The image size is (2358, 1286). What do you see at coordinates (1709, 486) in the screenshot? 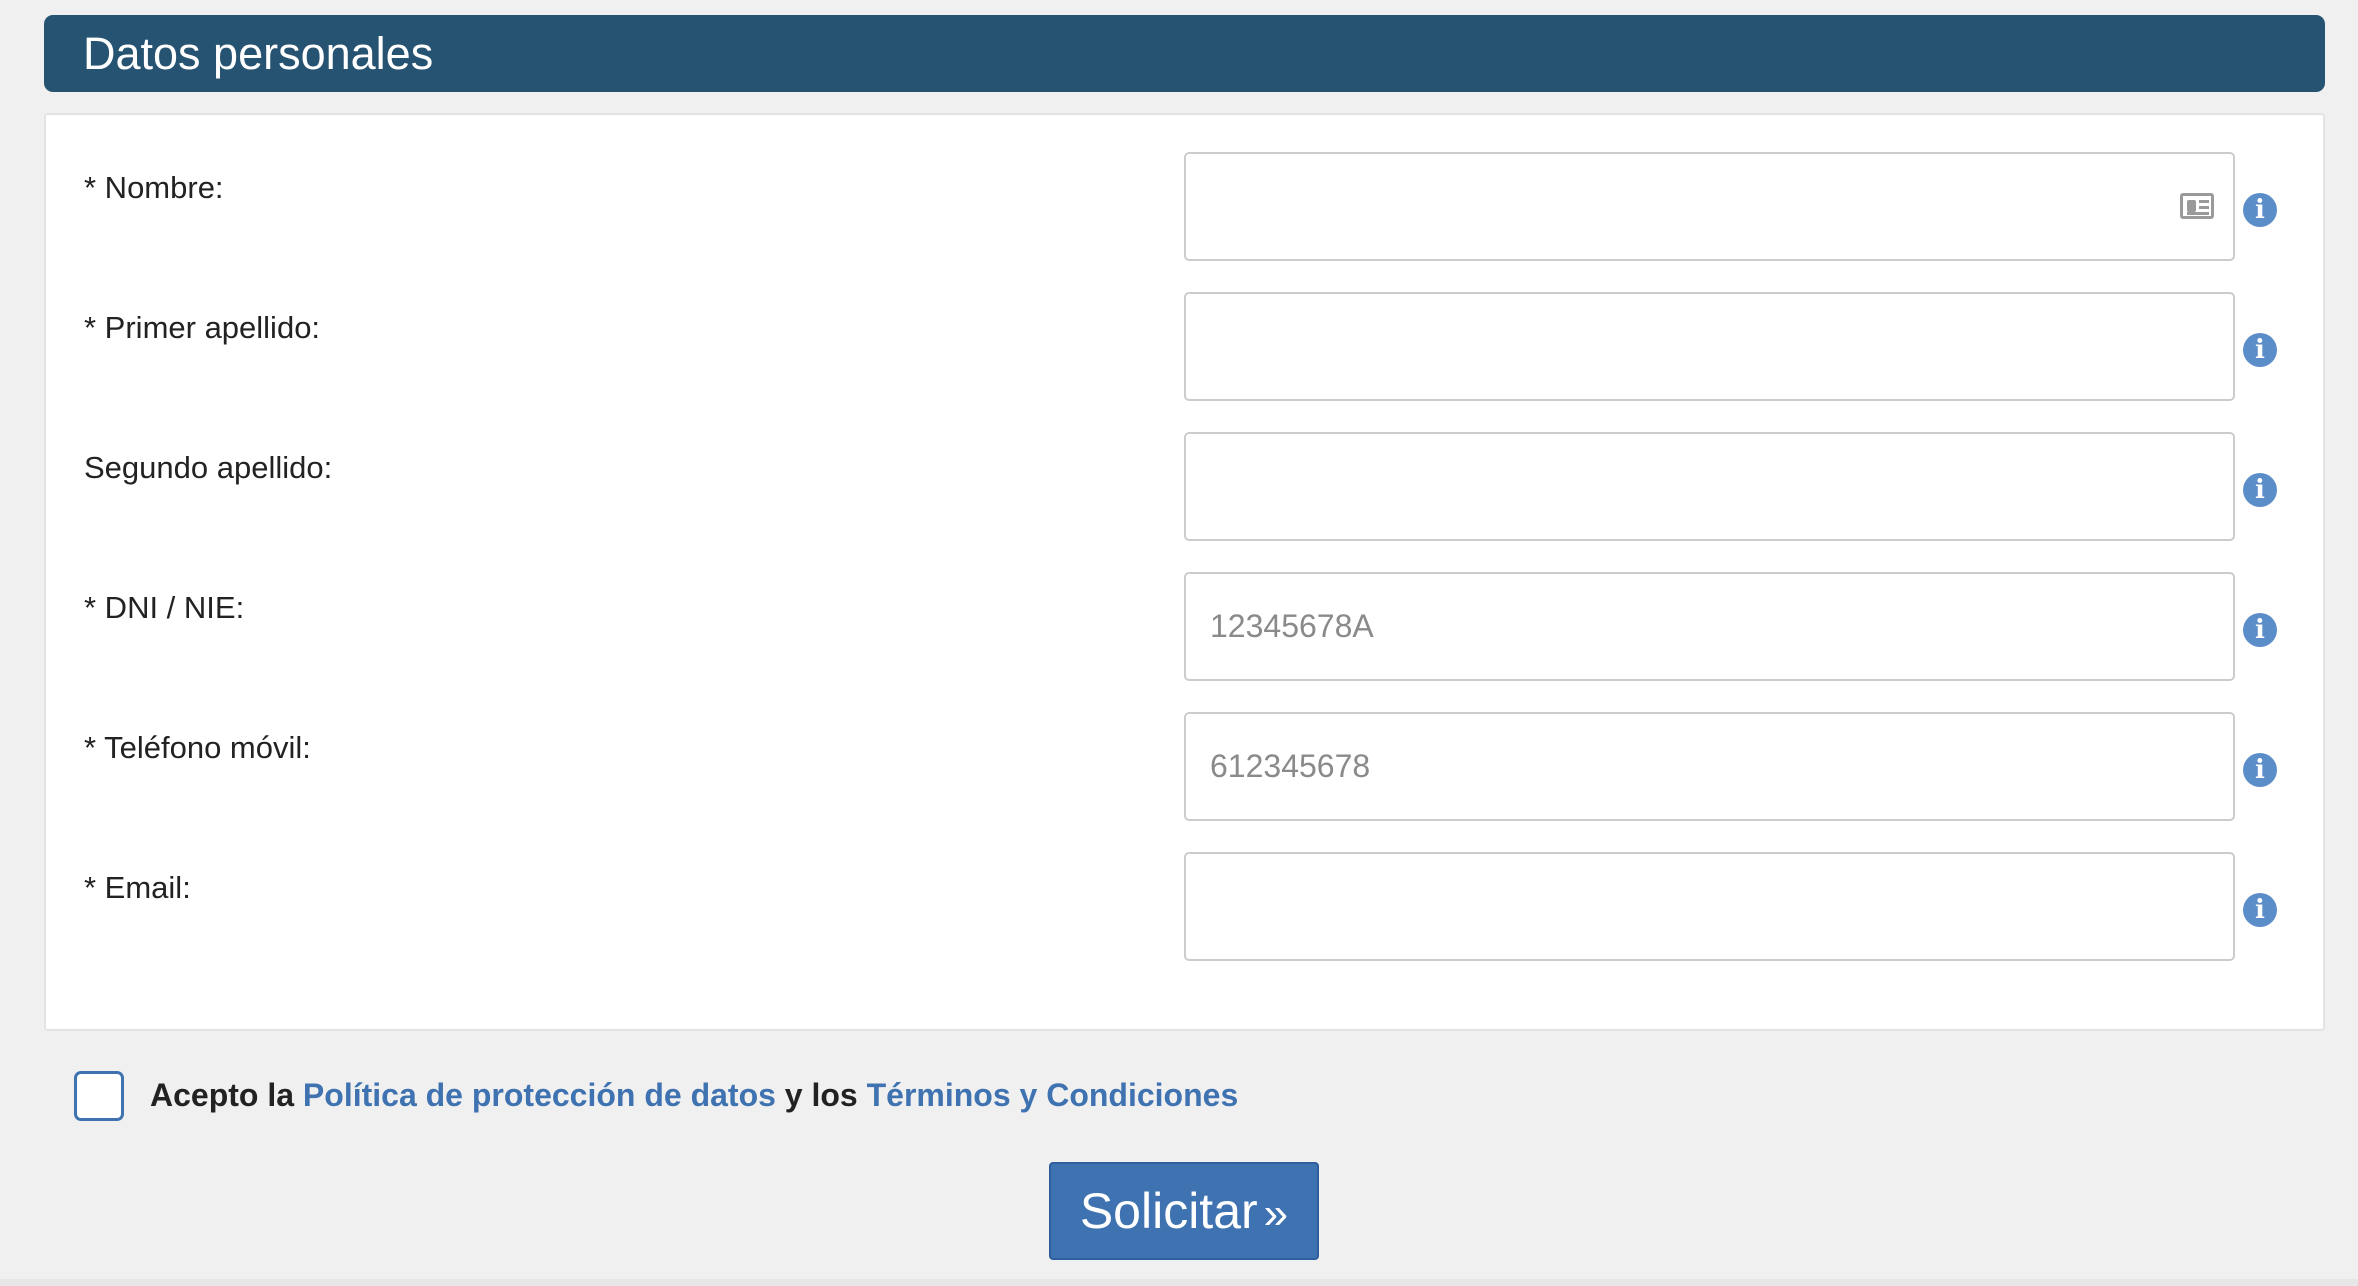
I see `segundo-apellido-input` at bounding box center [1709, 486].